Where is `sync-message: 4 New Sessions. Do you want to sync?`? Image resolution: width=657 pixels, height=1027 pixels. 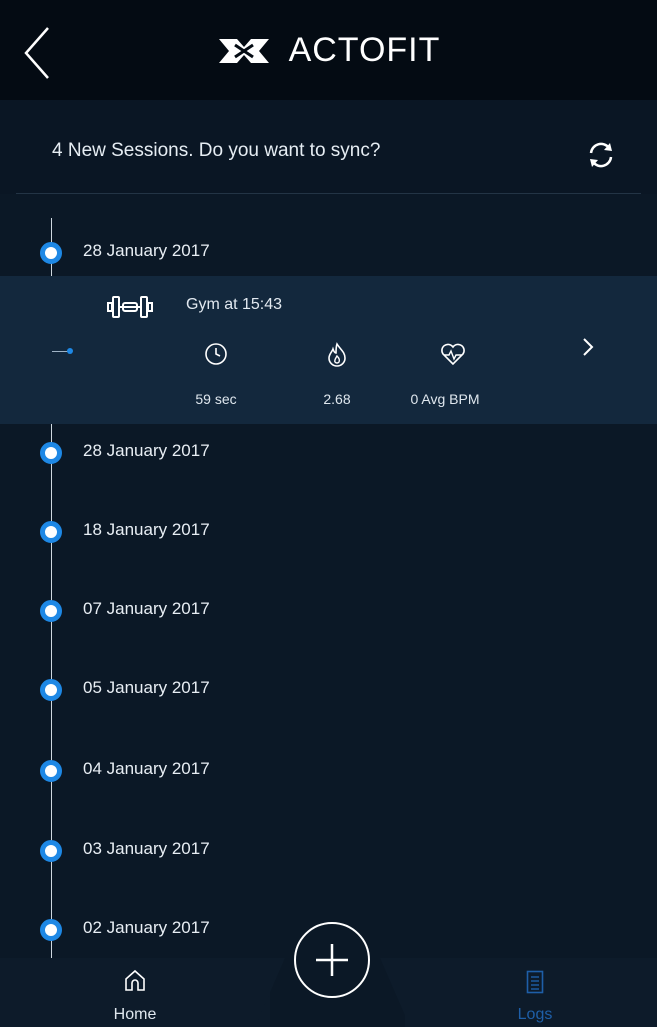
sync-message: 4 New Sessions. Do you want to sync? is located at coordinates (216, 150).